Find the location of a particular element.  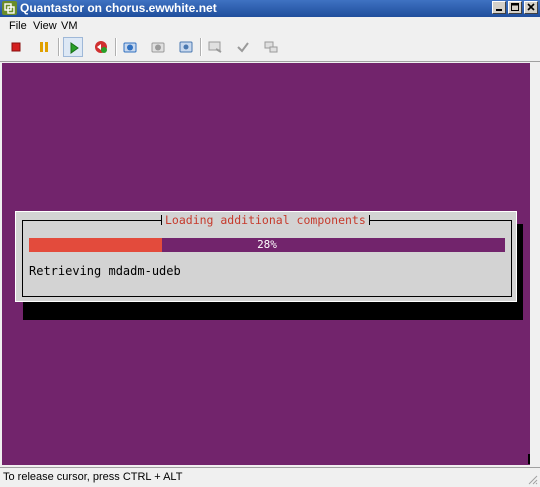

snapshot-manager-icon is located at coordinates (186, 47).